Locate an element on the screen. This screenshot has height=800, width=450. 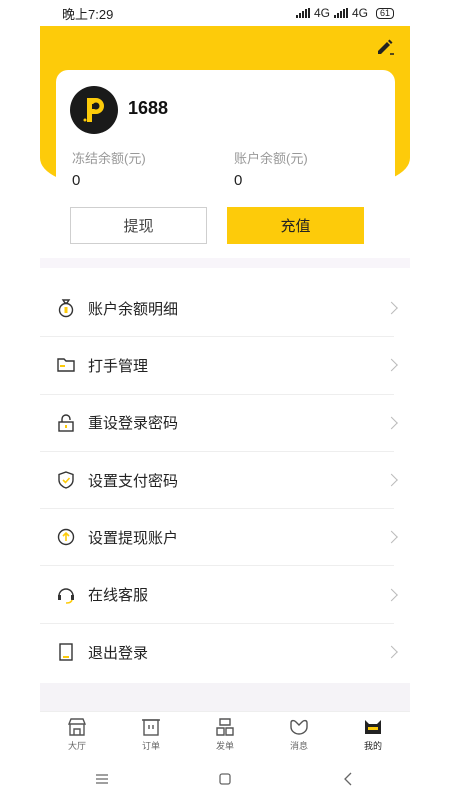
folder-icon is located at coordinates (66, 365).